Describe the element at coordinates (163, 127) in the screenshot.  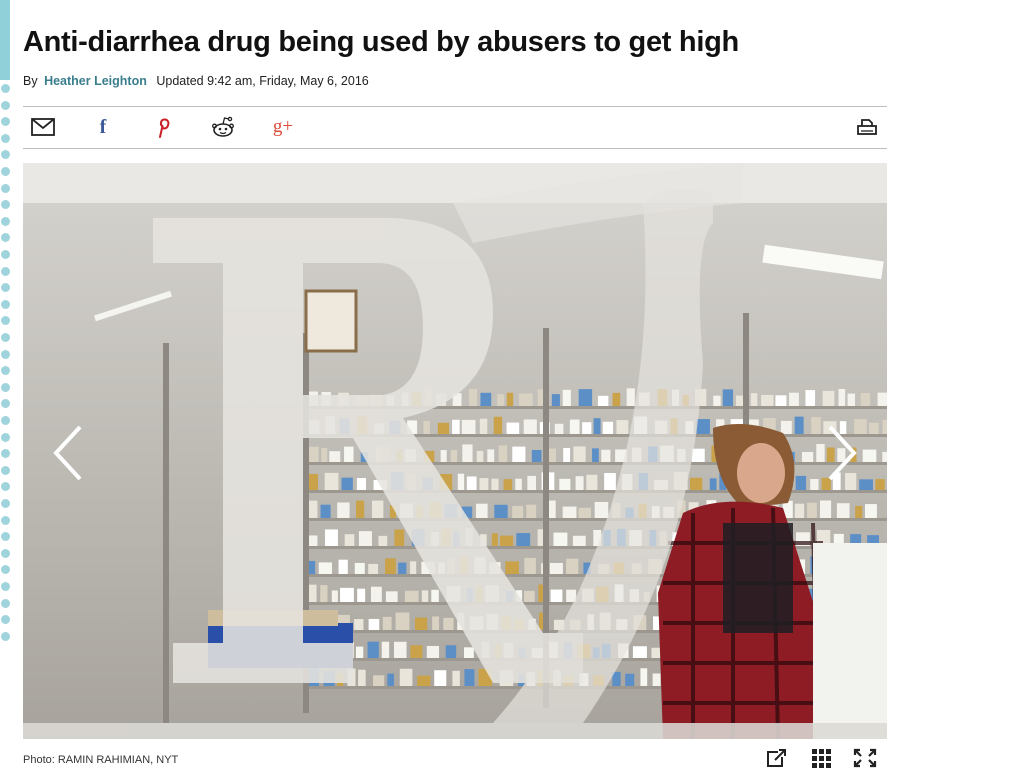
I see `pinterest-icon` at that location.